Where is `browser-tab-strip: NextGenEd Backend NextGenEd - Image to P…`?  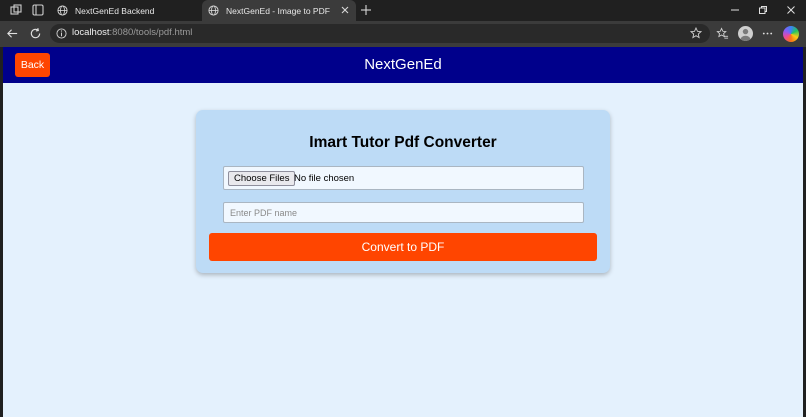 browser-tab-strip: NextGenEd Backend NextGenEd - Image to P… is located at coordinates (403, 10).